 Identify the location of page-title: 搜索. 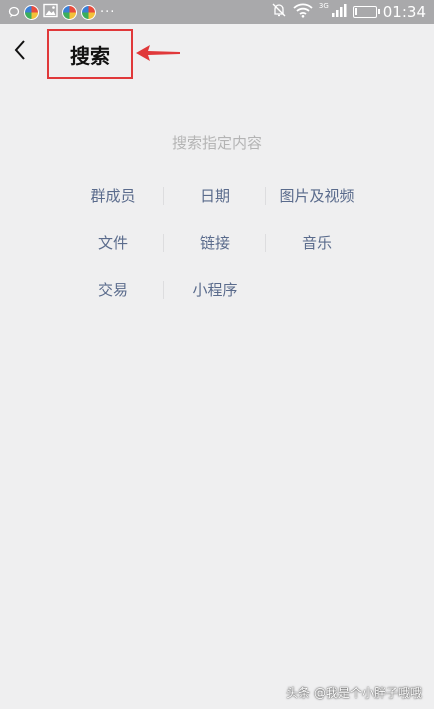
(90, 55).